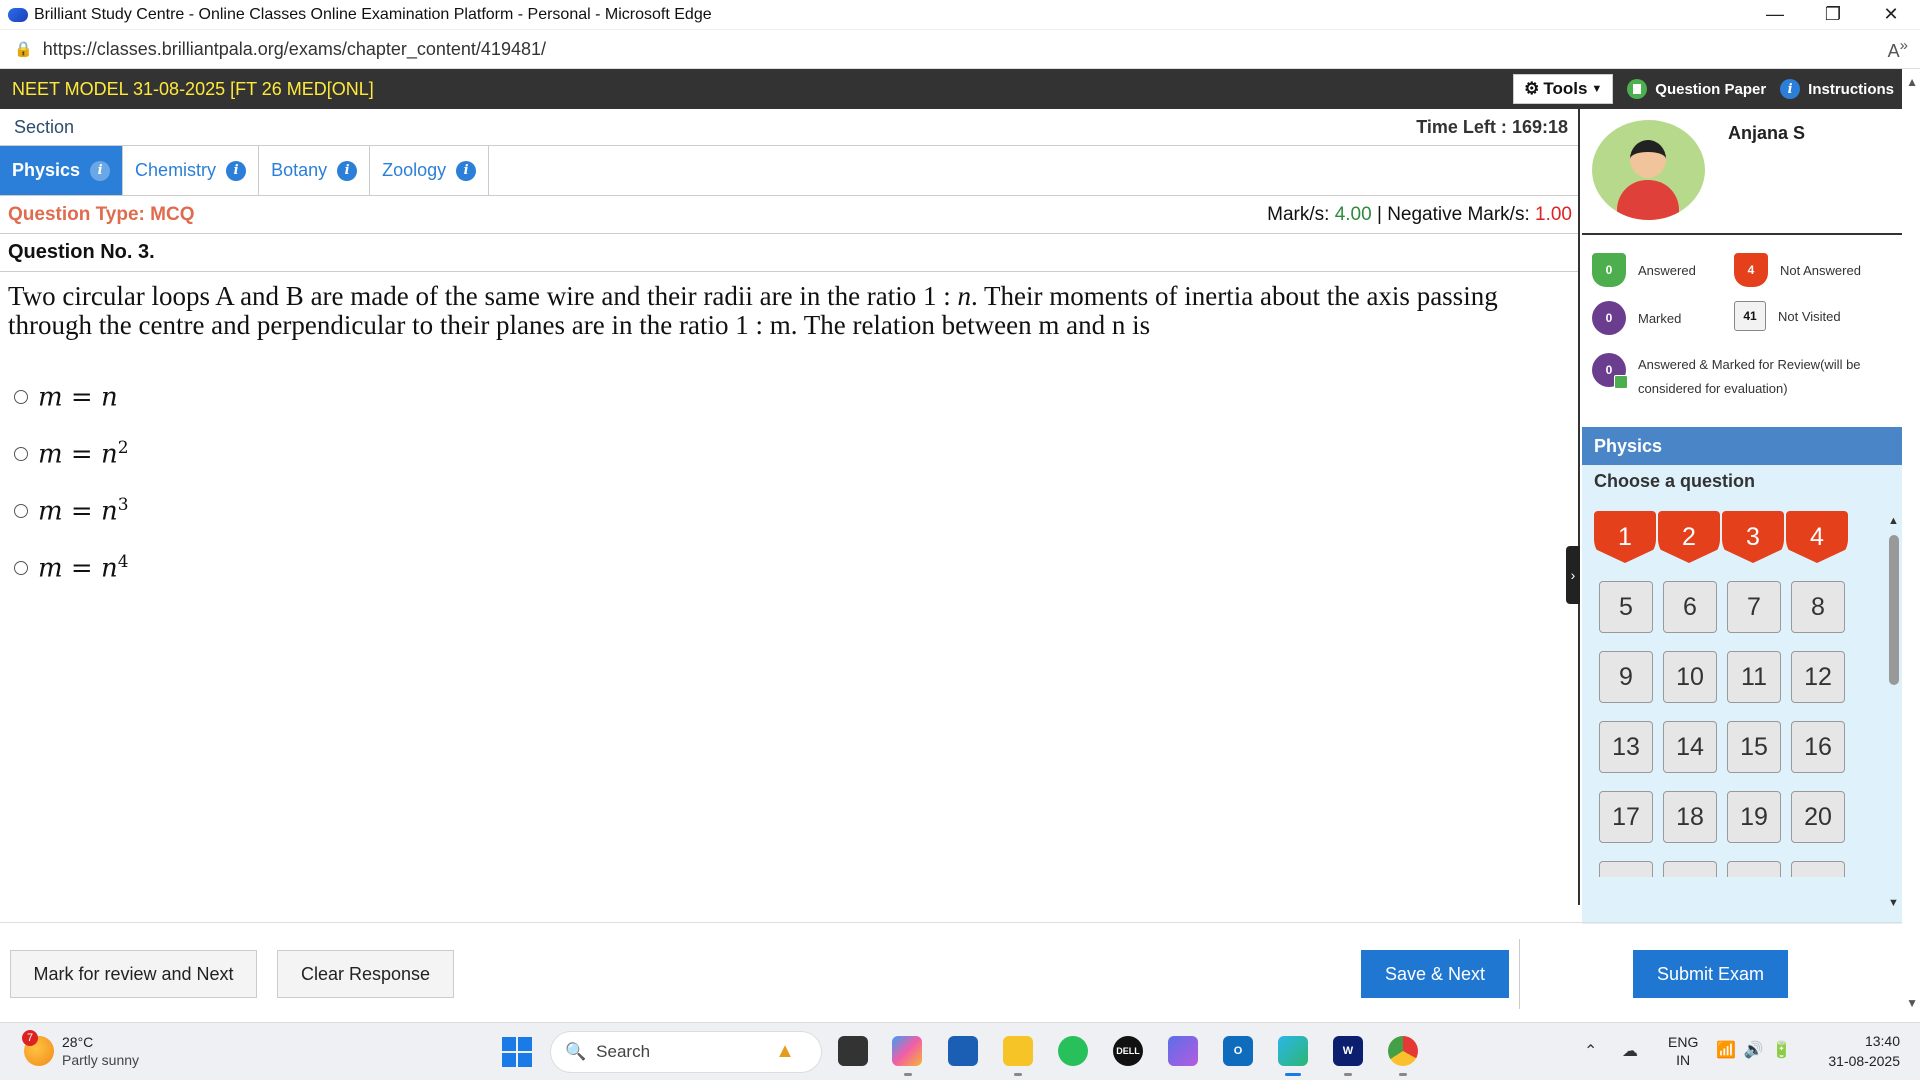  What do you see at coordinates (1073, 1051) in the screenshot?
I see `whatsapp-icon` at bounding box center [1073, 1051].